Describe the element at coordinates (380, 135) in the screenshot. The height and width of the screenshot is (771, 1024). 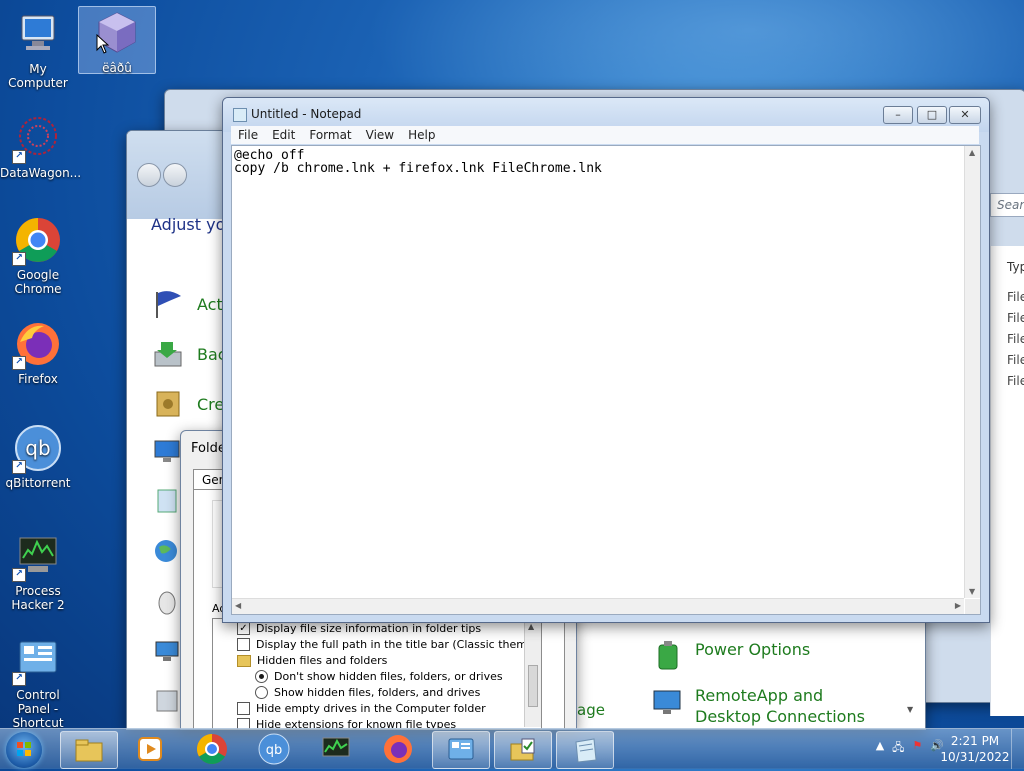
I see `menu-view: View` at that location.